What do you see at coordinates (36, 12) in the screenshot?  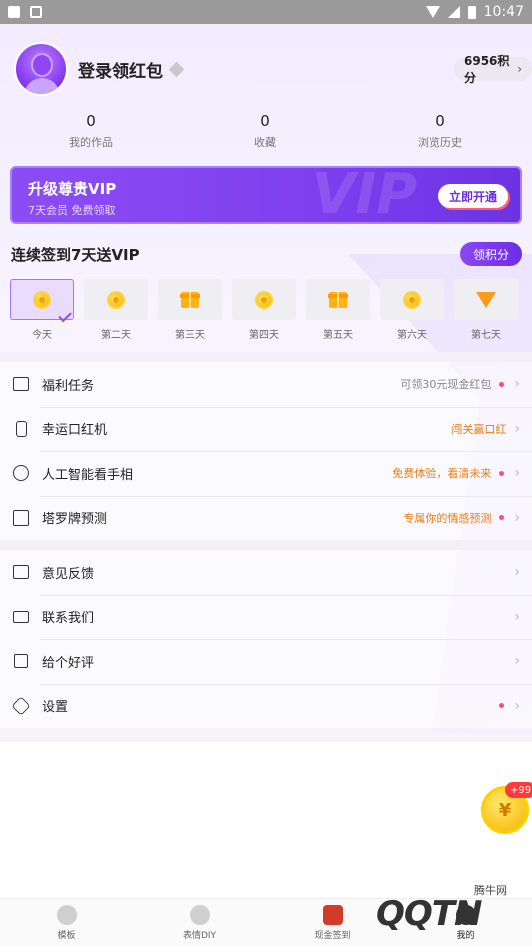 I see `app-notification-icon` at bounding box center [36, 12].